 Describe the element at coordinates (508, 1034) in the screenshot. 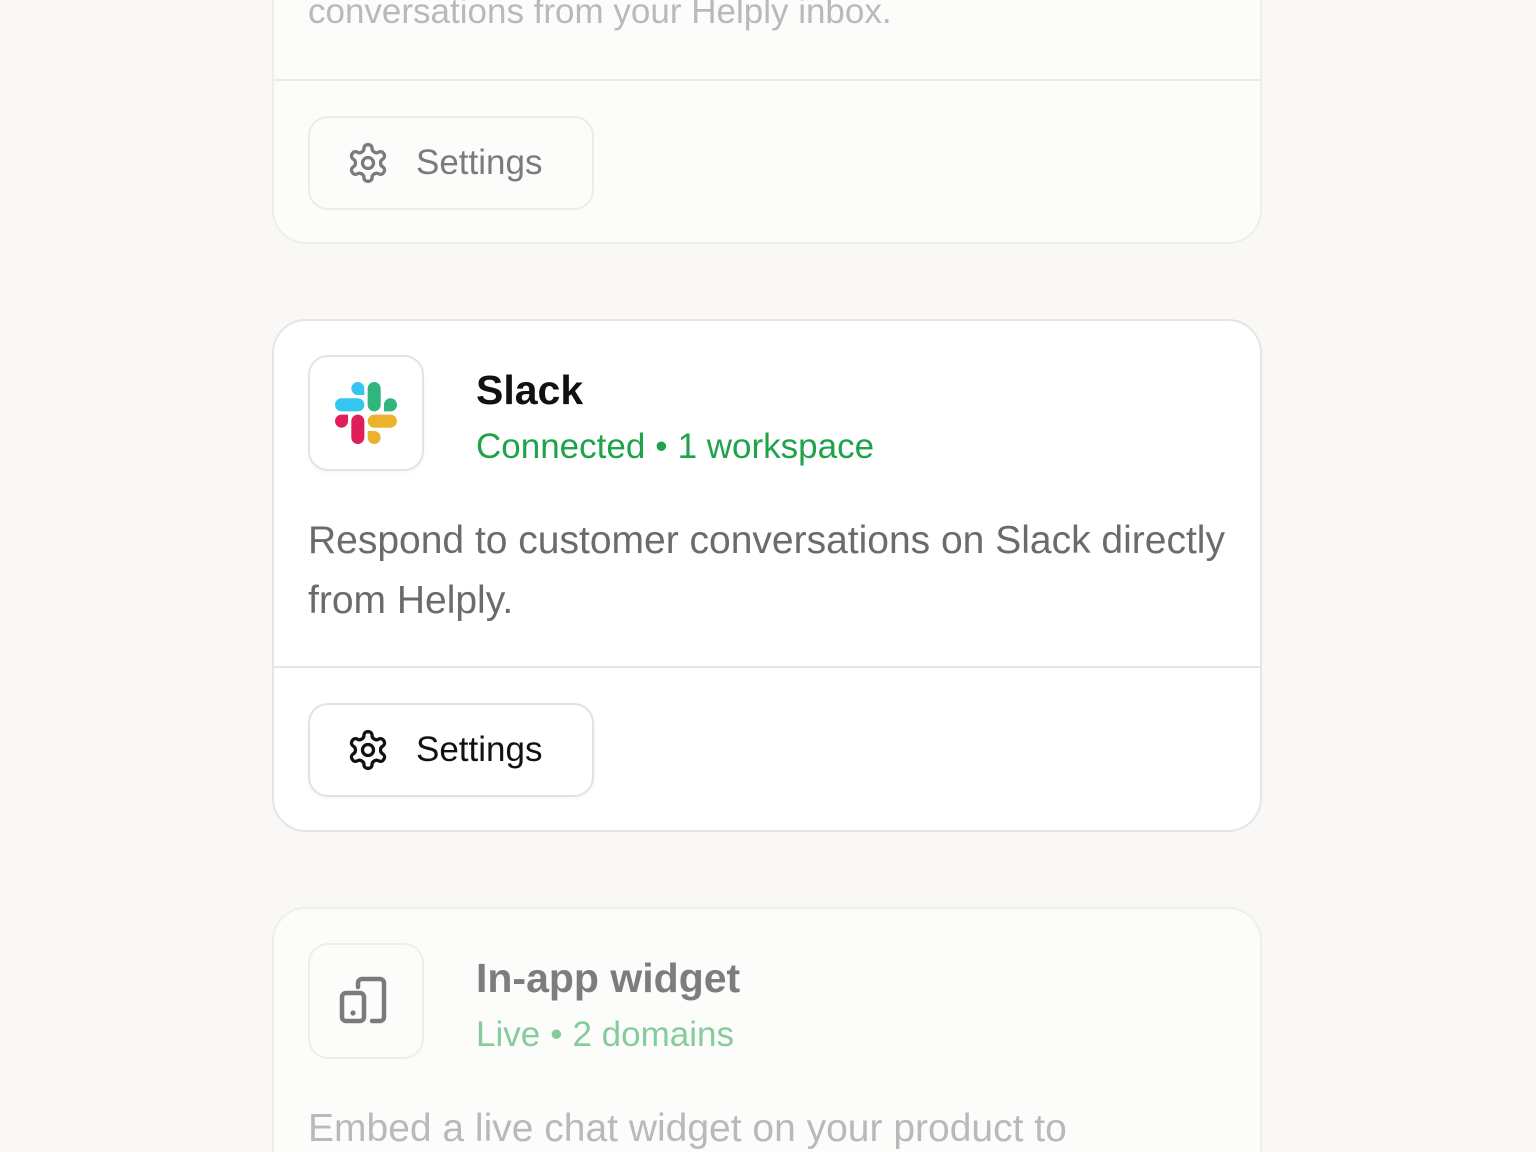

I see `status-text: Live` at that location.